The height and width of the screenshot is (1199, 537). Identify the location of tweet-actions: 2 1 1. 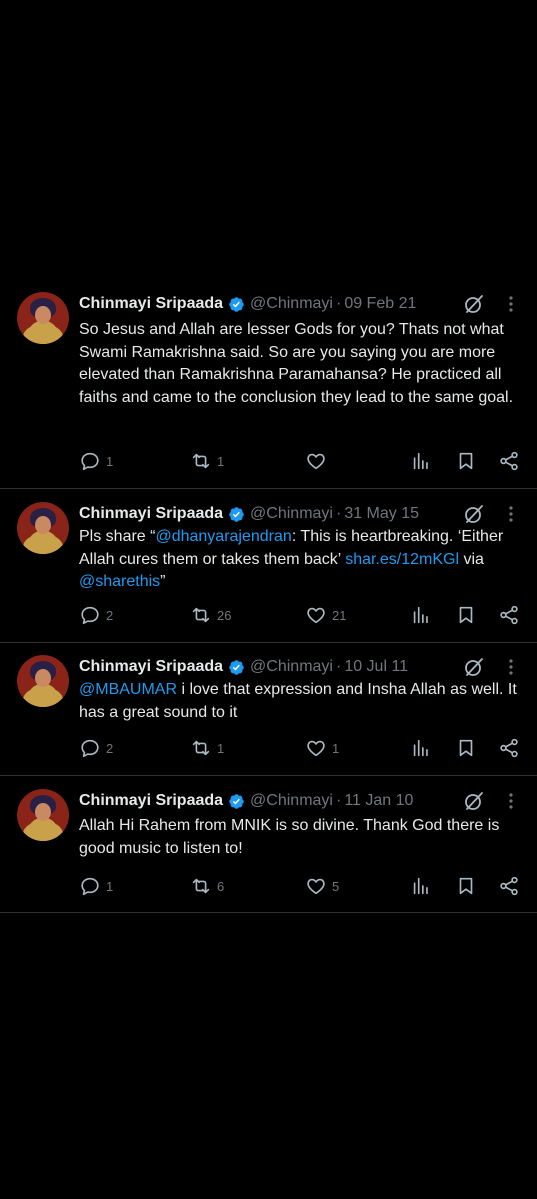
(268, 748).